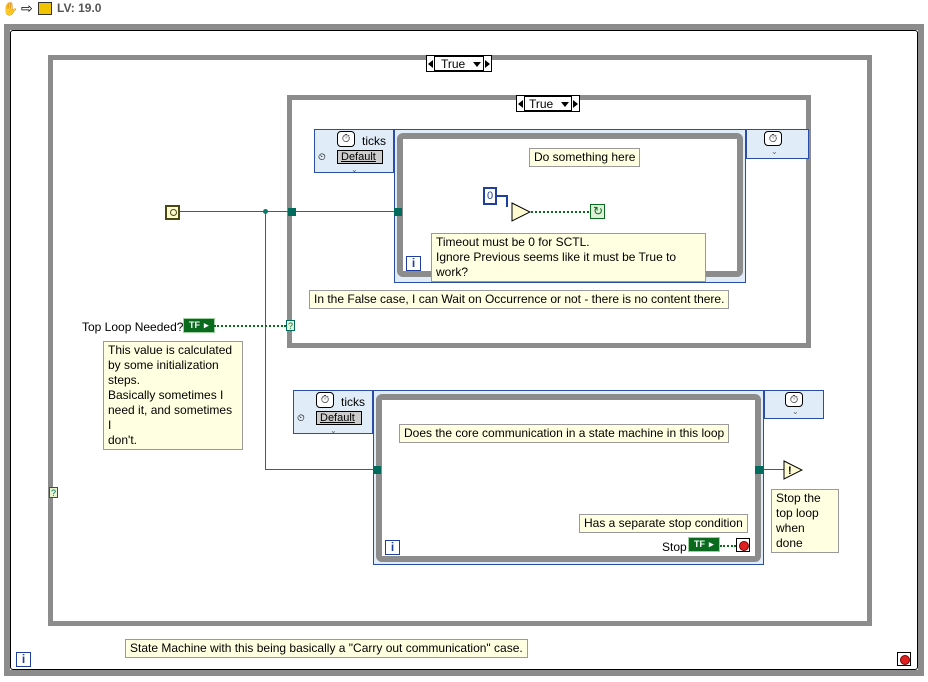 The width and height of the screenshot is (928, 682). Describe the element at coordinates (790, 535) in the screenshot. I see `comment-stop-line3: when done` at that location.